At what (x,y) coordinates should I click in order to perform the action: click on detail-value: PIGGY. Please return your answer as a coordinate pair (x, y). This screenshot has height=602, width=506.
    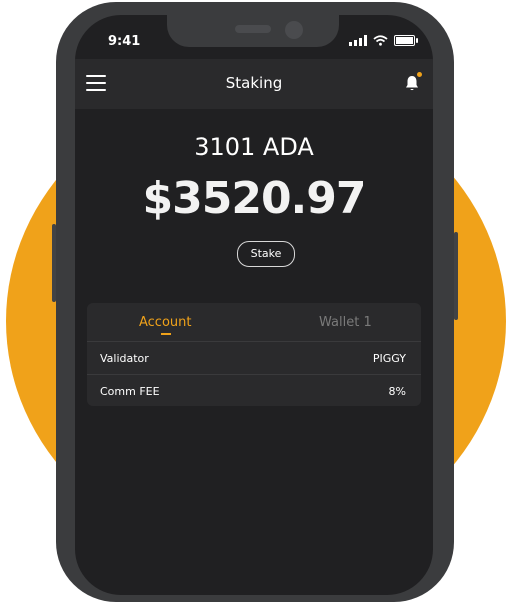
    Looking at the image, I should click on (389, 358).